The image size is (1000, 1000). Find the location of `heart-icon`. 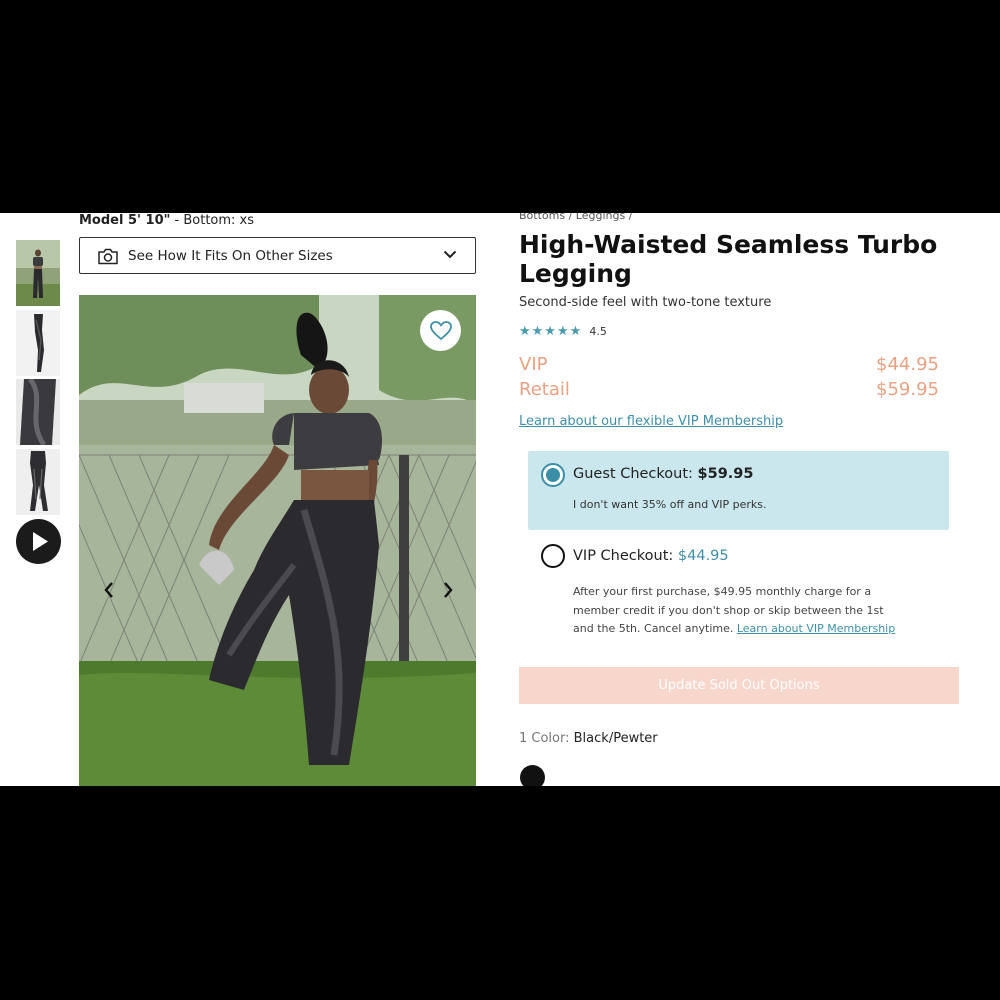

heart-icon is located at coordinates (441, 331).